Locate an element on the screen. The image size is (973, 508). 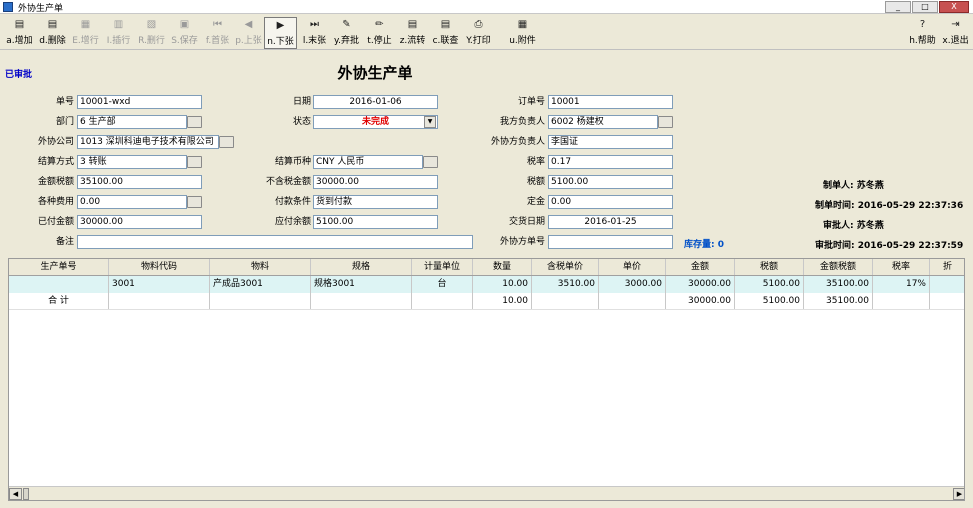
toolbar-label: E.增行 is located at coordinates (85, 41).